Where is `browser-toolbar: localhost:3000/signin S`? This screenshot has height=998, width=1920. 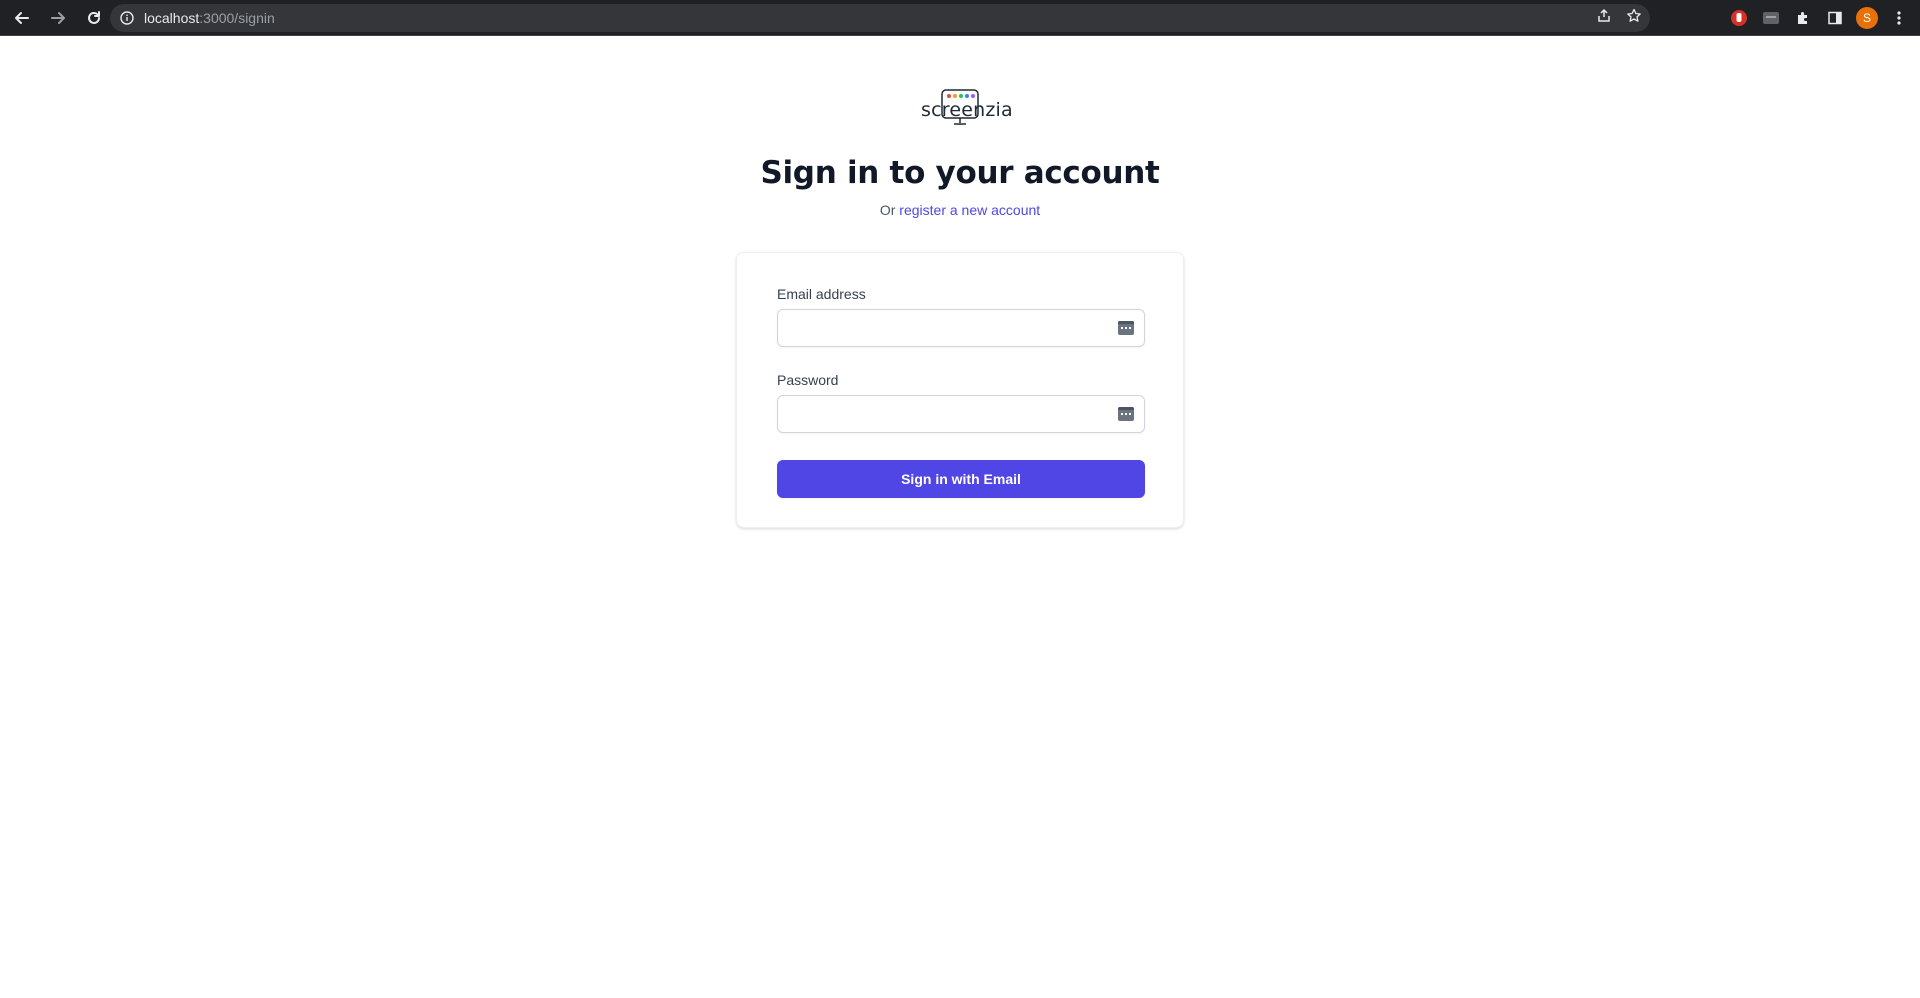
browser-toolbar: localhost:3000/signin S is located at coordinates (960, 18).